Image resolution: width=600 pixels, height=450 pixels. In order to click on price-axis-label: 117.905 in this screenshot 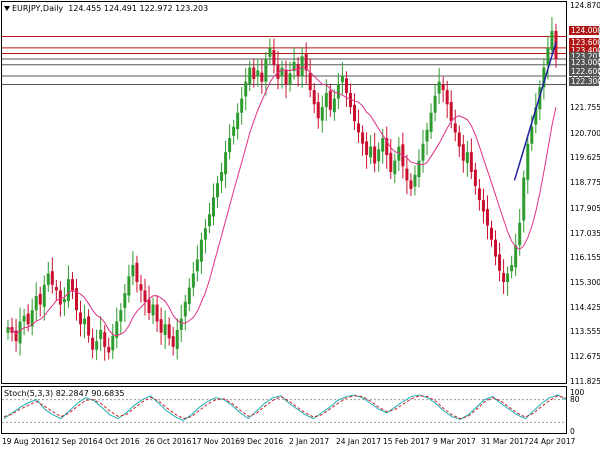, I will do `click(585, 208)`.